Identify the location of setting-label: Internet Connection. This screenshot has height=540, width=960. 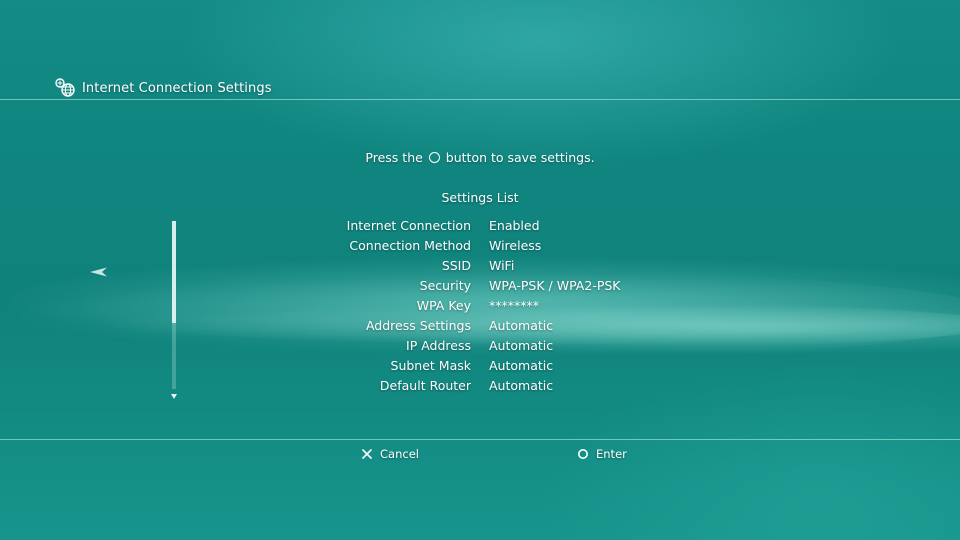
(408, 225).